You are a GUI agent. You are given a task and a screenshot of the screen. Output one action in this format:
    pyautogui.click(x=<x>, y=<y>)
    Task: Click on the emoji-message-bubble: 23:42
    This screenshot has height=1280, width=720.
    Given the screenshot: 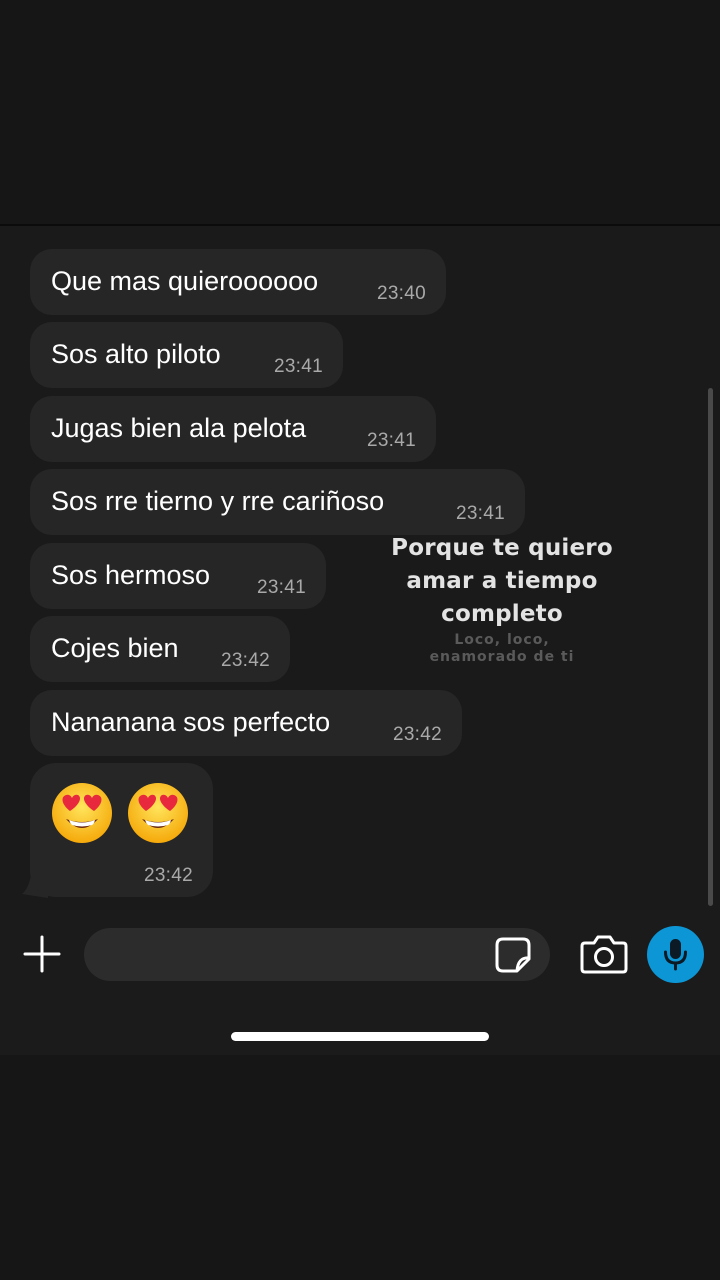 What is the action you would take?
    pyautogui.click(x=121, y=830)
    